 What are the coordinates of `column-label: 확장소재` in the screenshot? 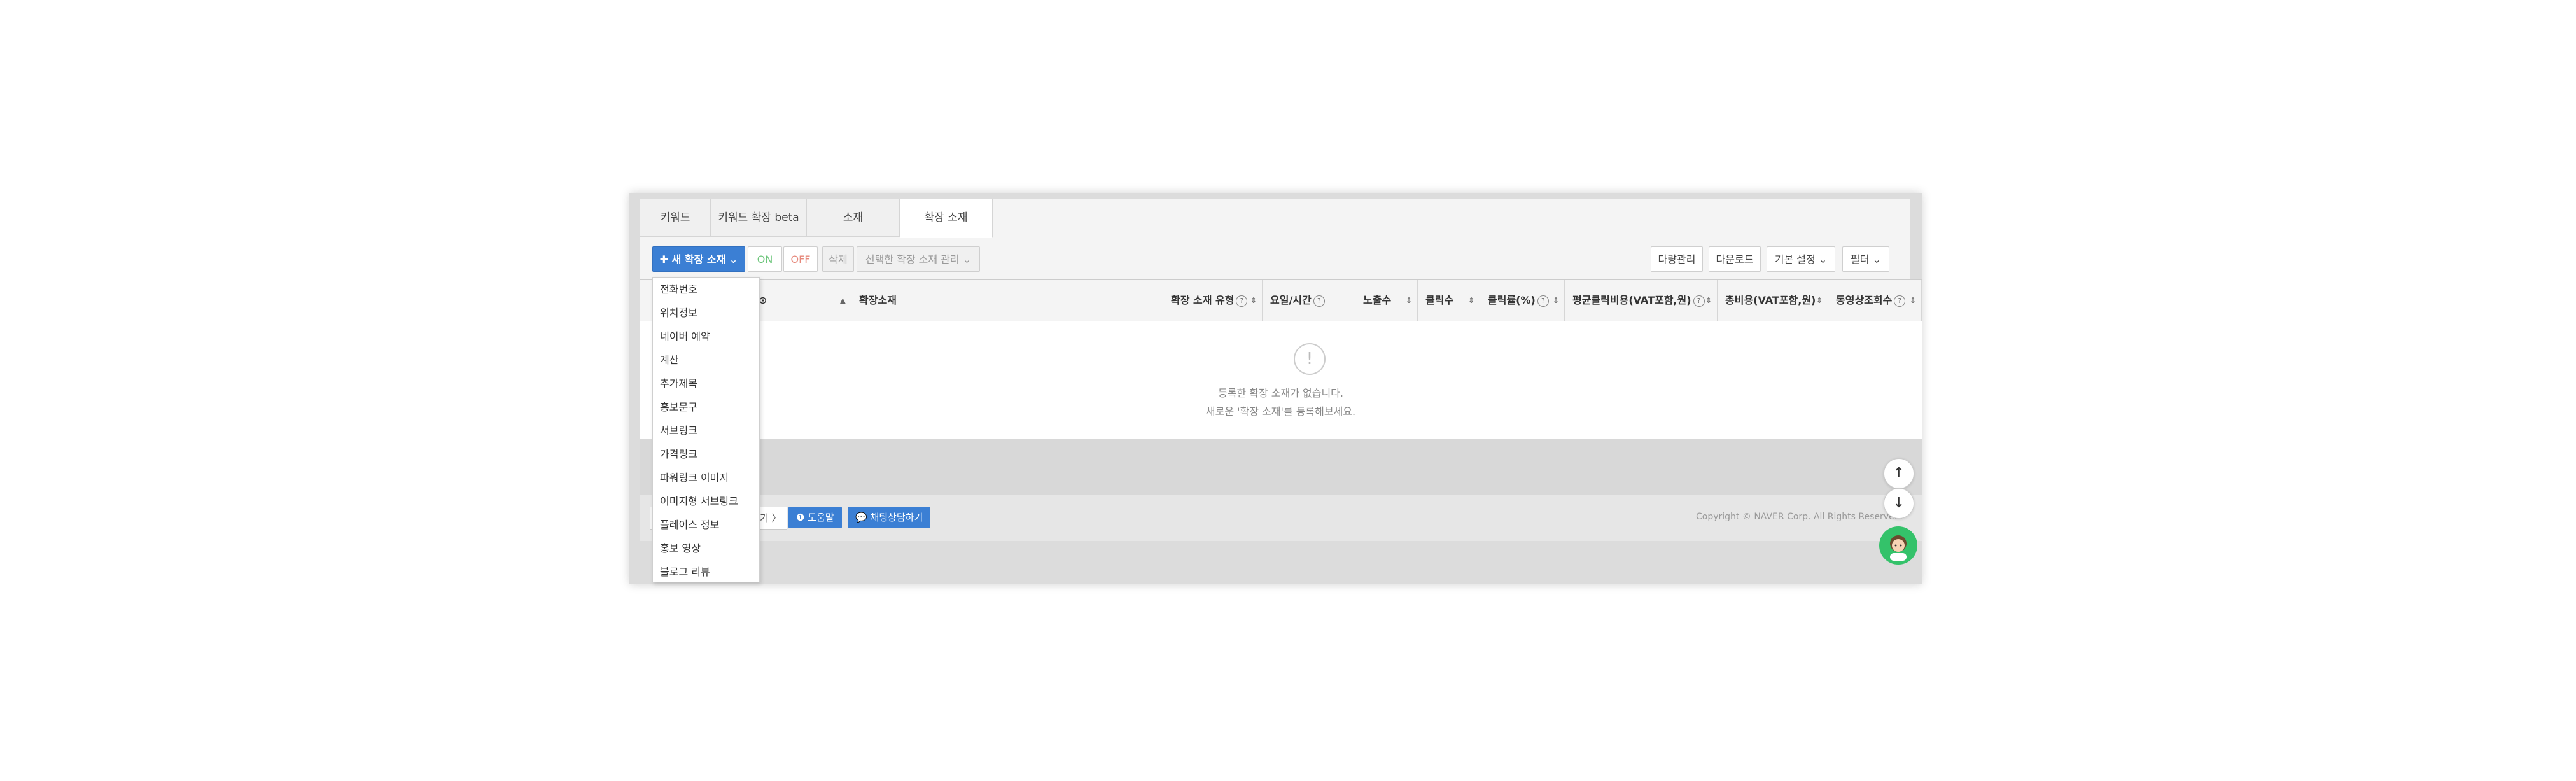 It's located at (878, 300).